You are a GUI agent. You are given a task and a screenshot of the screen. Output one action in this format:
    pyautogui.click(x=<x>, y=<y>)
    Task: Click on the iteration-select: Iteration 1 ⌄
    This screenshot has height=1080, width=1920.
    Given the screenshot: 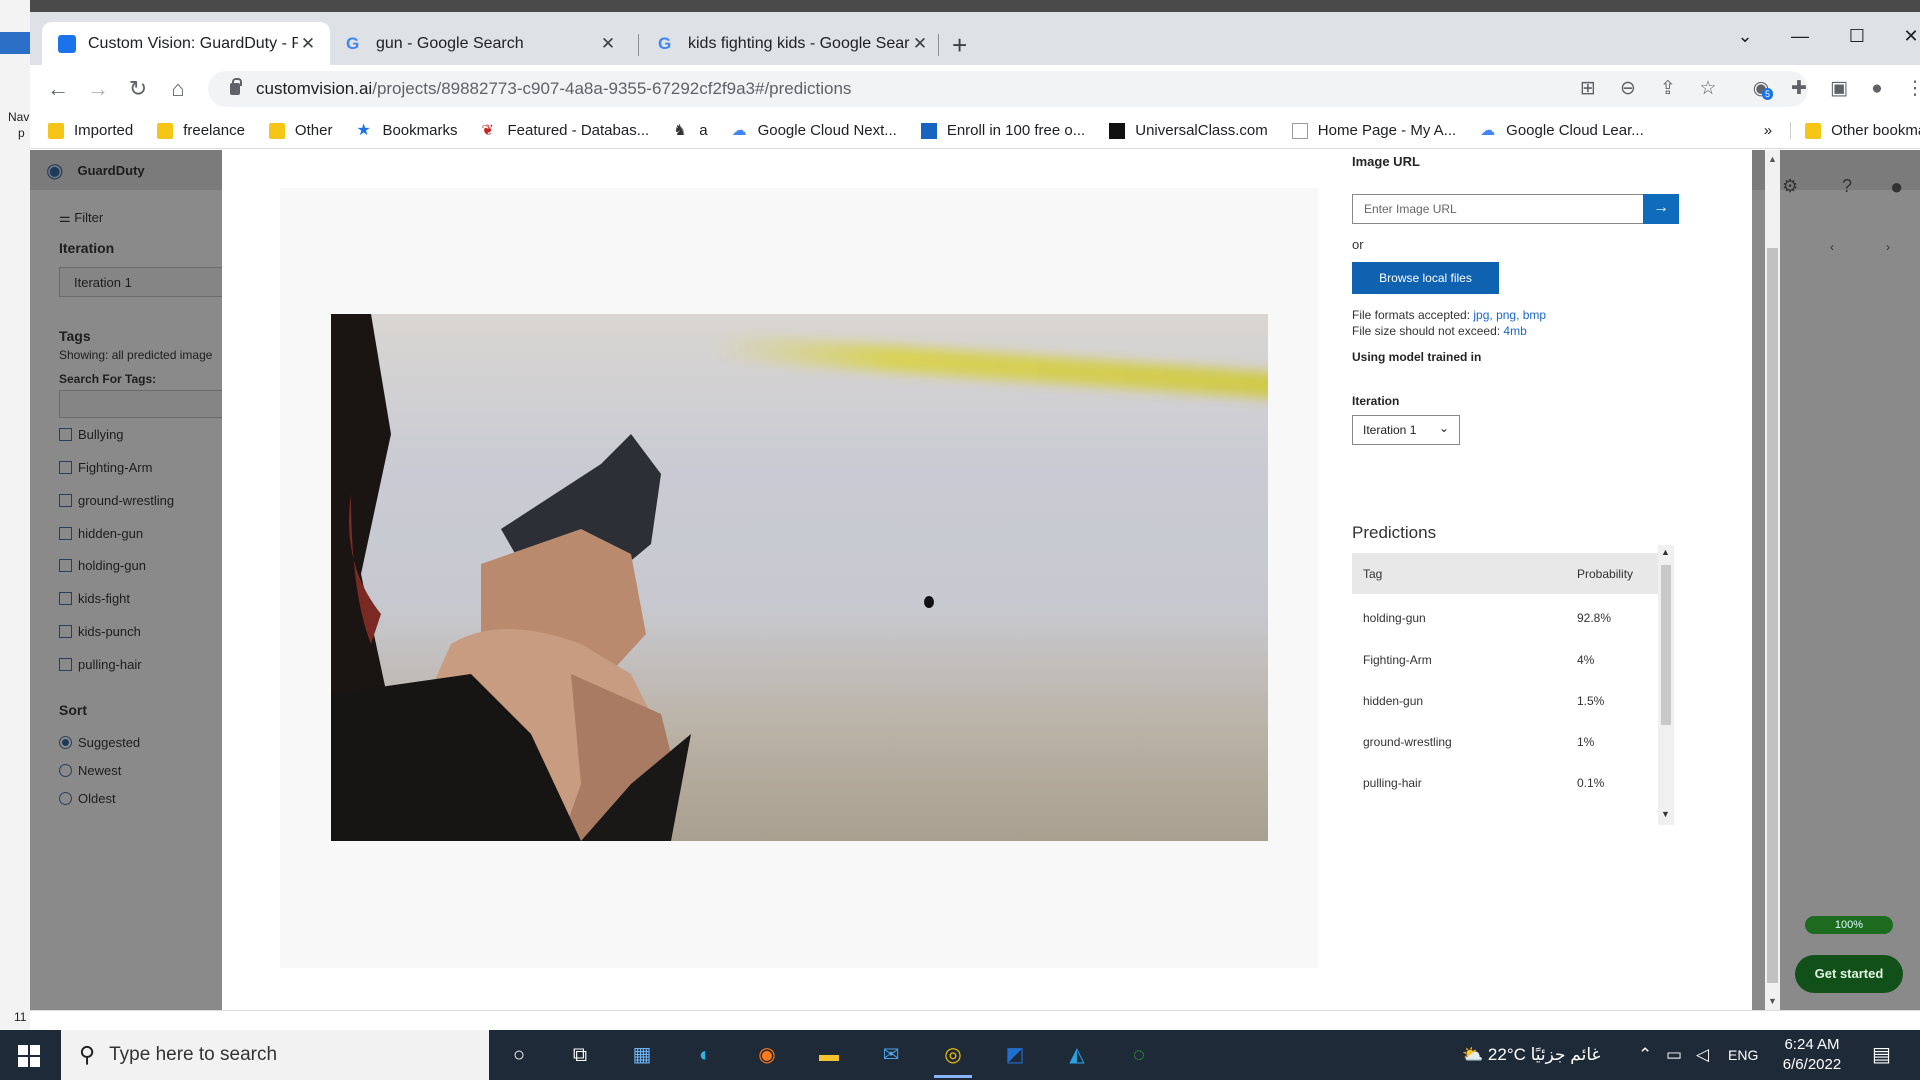 What is the action you would take?
    pyautogui.click(x=1406, y=430)
    